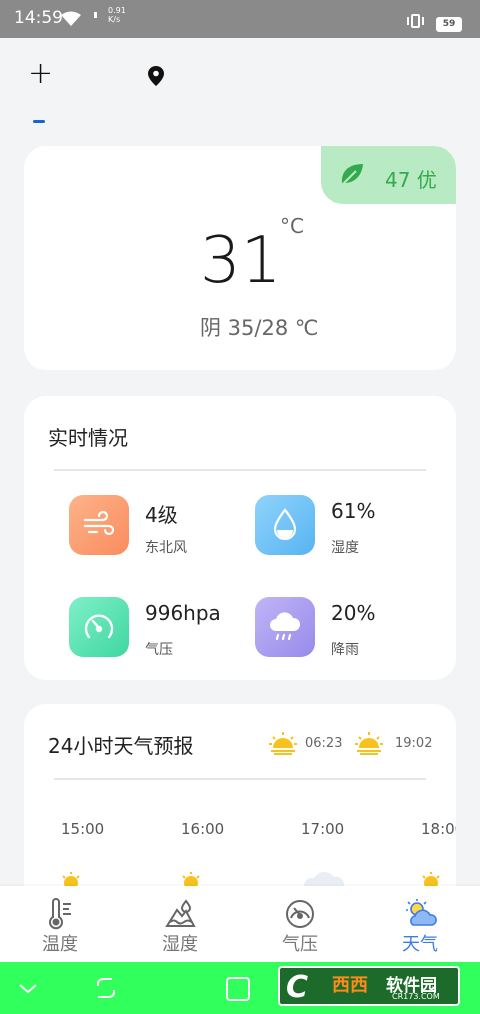 The image size is (480, 1014). I want to click on rain-value: 20%, so click(353, 613).